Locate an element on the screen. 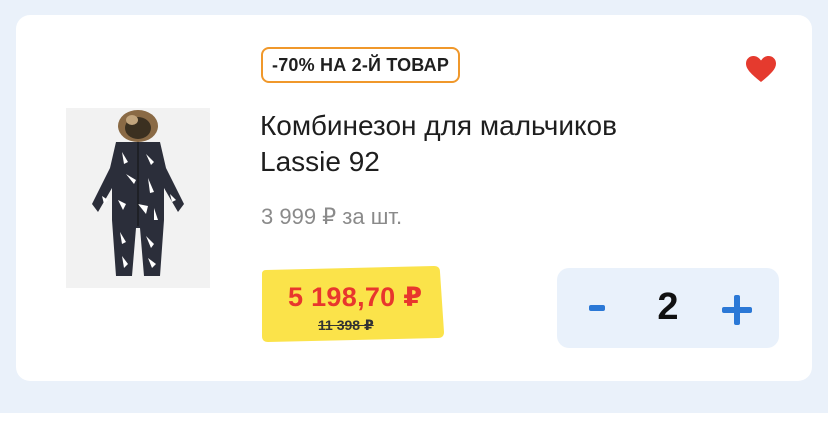 The image size is (828, 428). heart-icon is located at coordinates (761, 69).